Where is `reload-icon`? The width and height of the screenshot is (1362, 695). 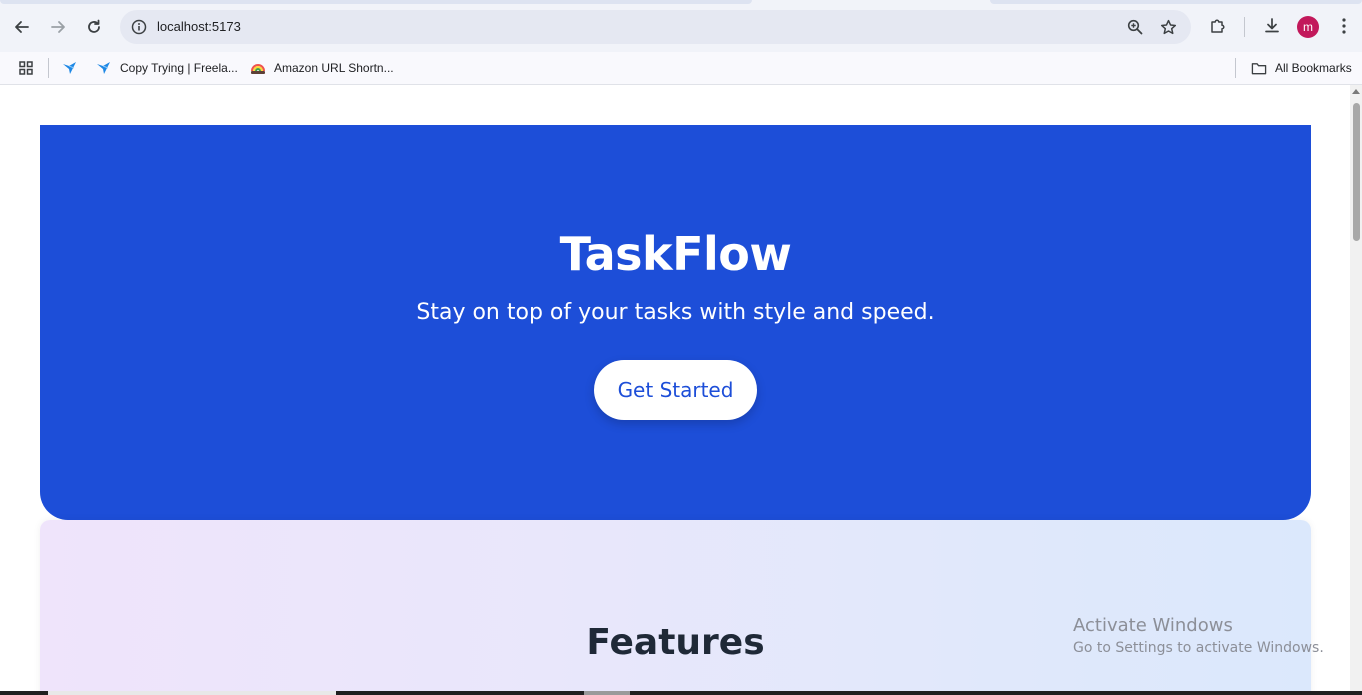
reload-icon is located at coordinates (94, 26).